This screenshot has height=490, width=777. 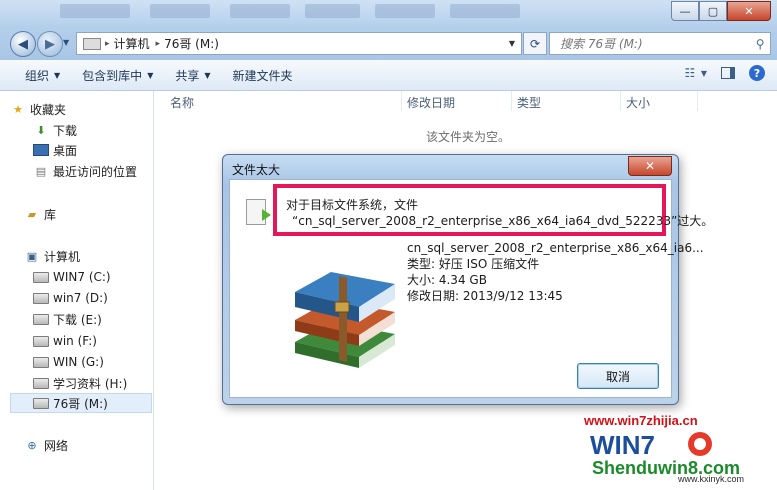 What do you see at coordinates (112, 75) in the screenshot?
I see `include-library-label: 包含到库中` at bounding box center [112, 75].